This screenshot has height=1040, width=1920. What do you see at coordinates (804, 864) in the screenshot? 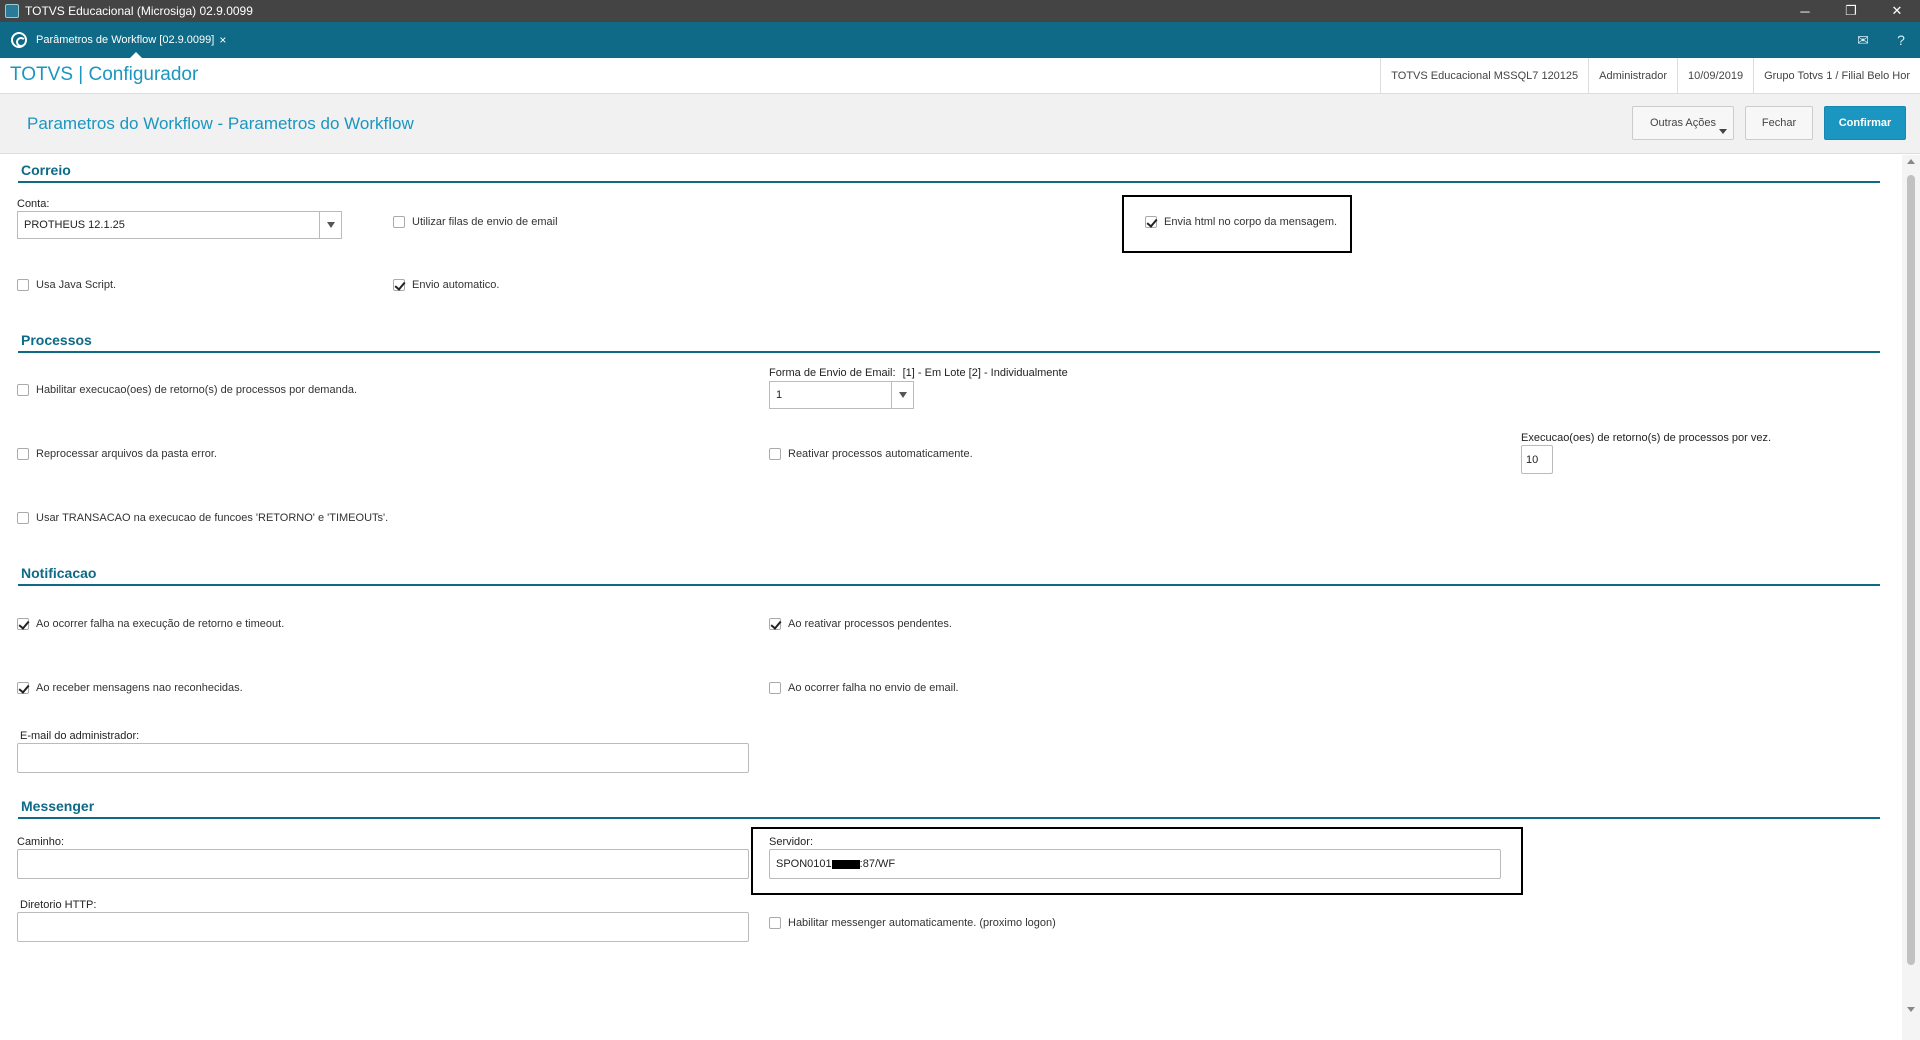
I see `servidor-prefix: SPON0101` at bounding box center [804, 864].